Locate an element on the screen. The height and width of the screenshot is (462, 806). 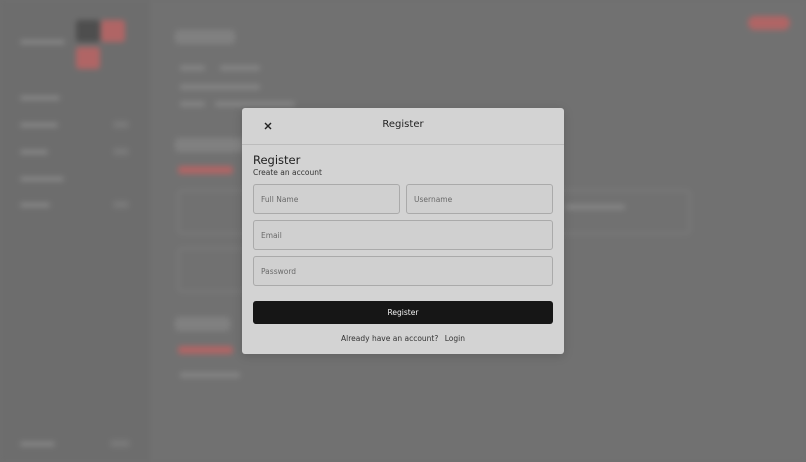
username-field is located at coordinates (479, 199).